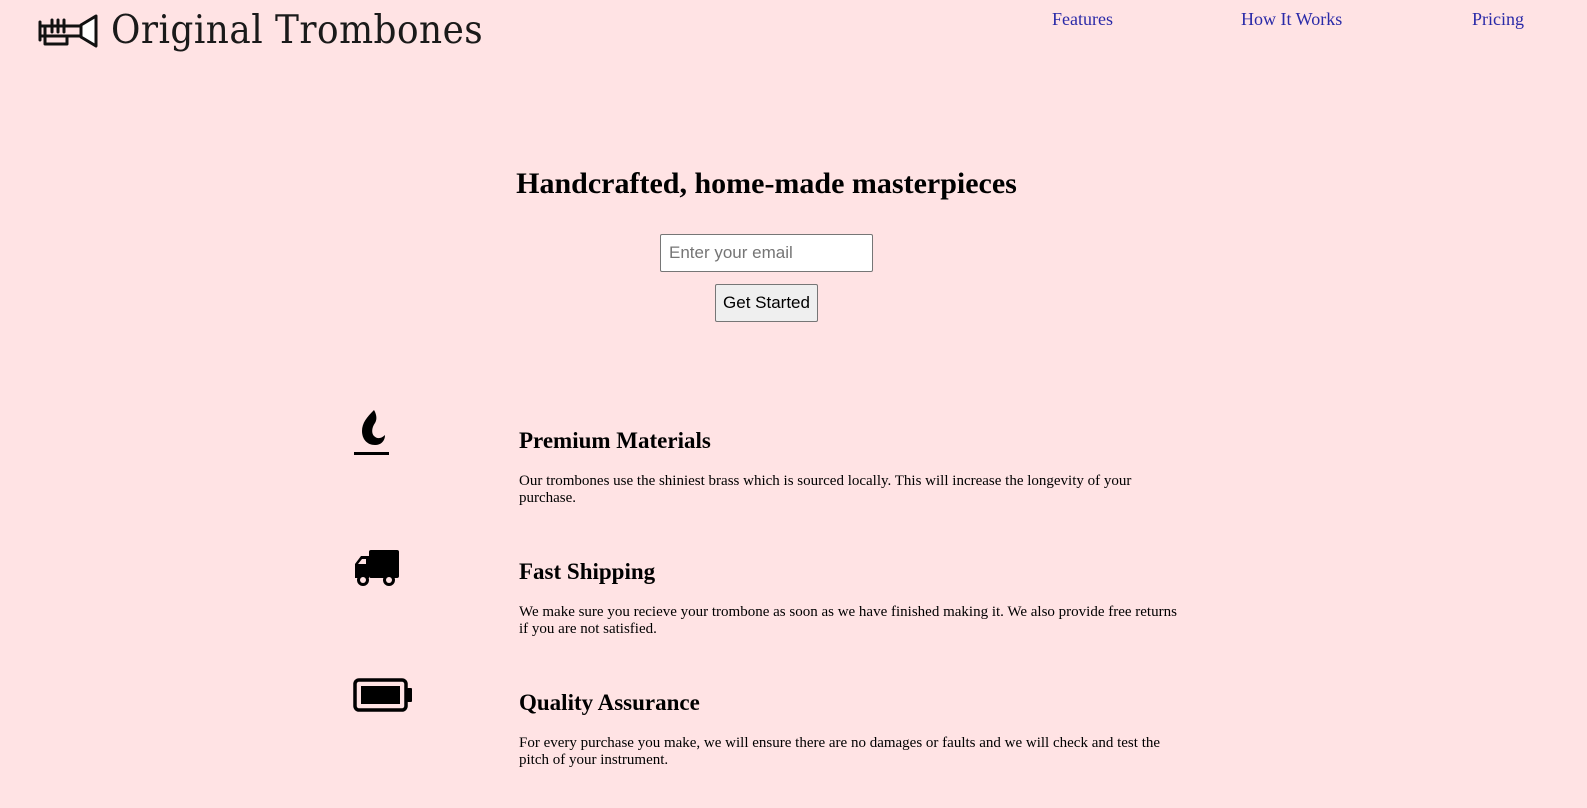 The width and height of the screenshot is (1587, 808). I want to click on truck-icon, so click(377, 570).